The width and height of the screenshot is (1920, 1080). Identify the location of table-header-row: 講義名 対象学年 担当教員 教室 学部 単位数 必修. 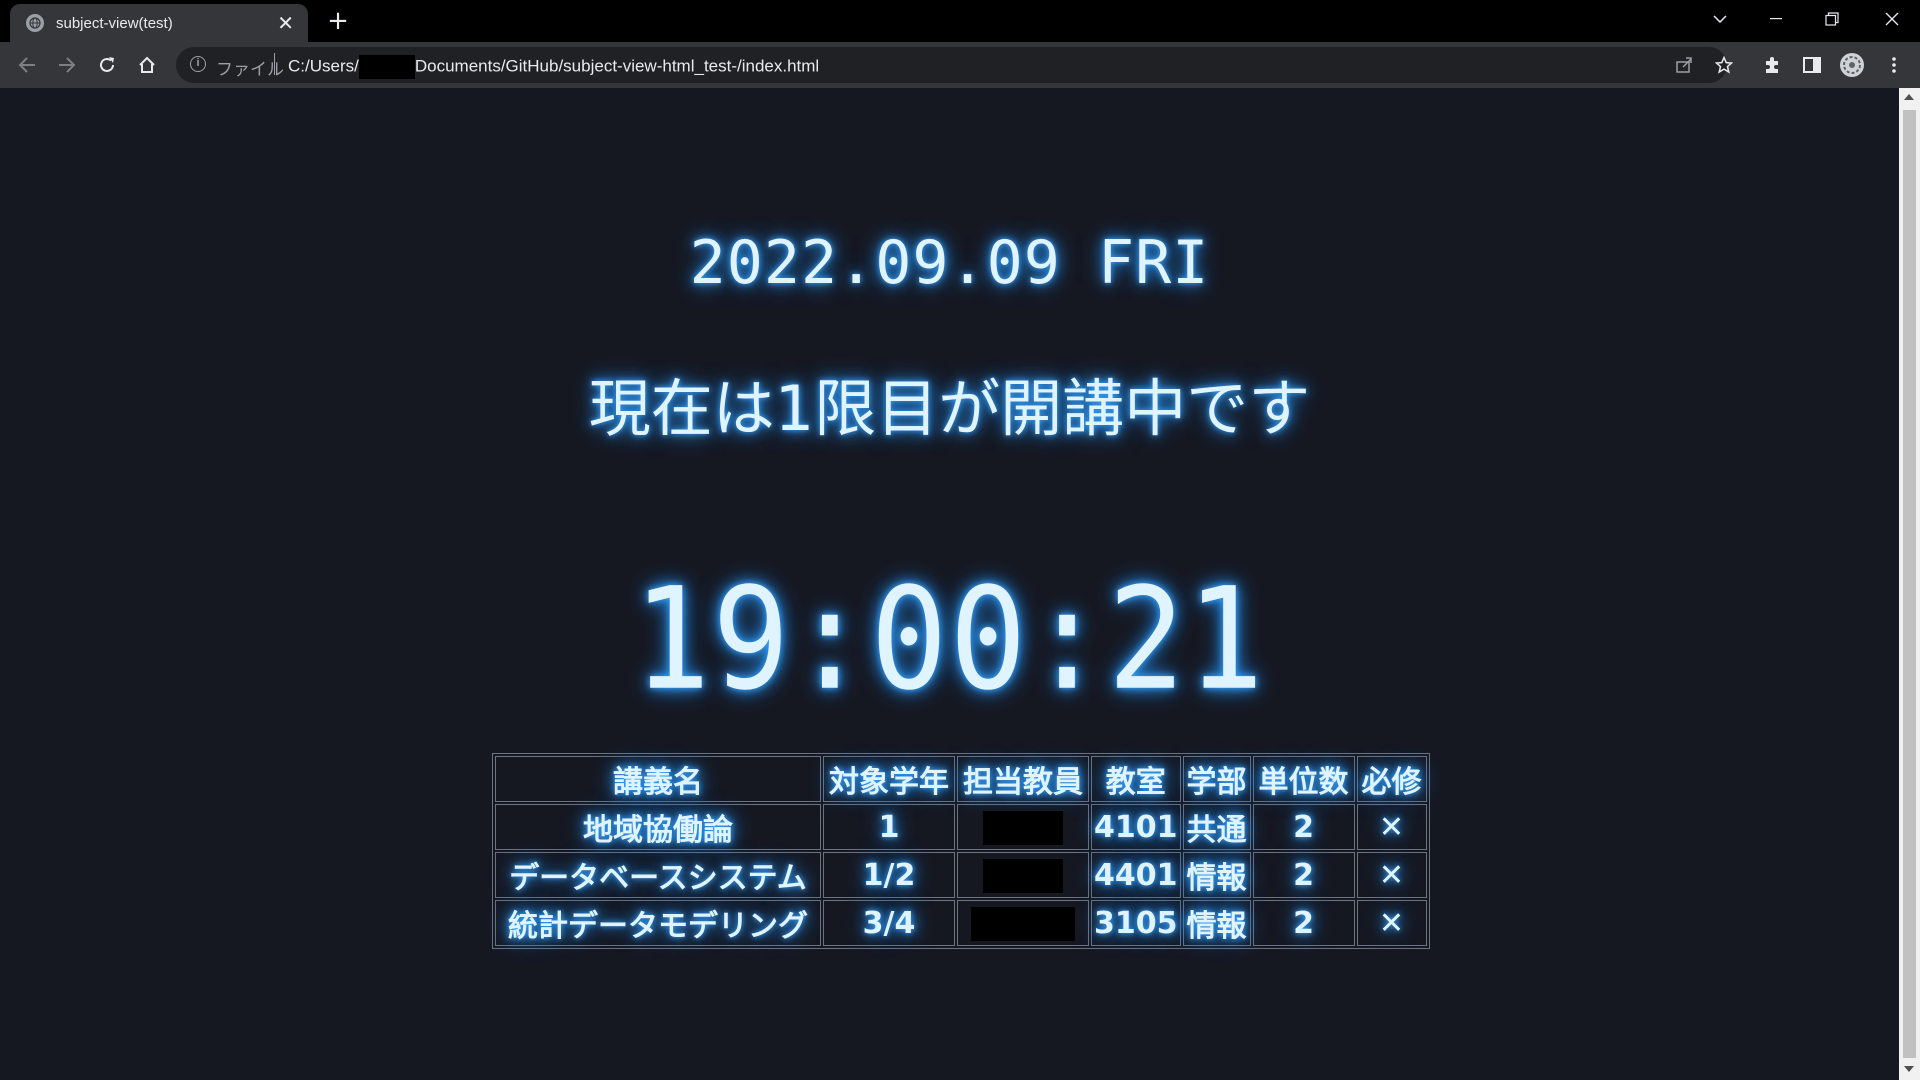
(961, 779).